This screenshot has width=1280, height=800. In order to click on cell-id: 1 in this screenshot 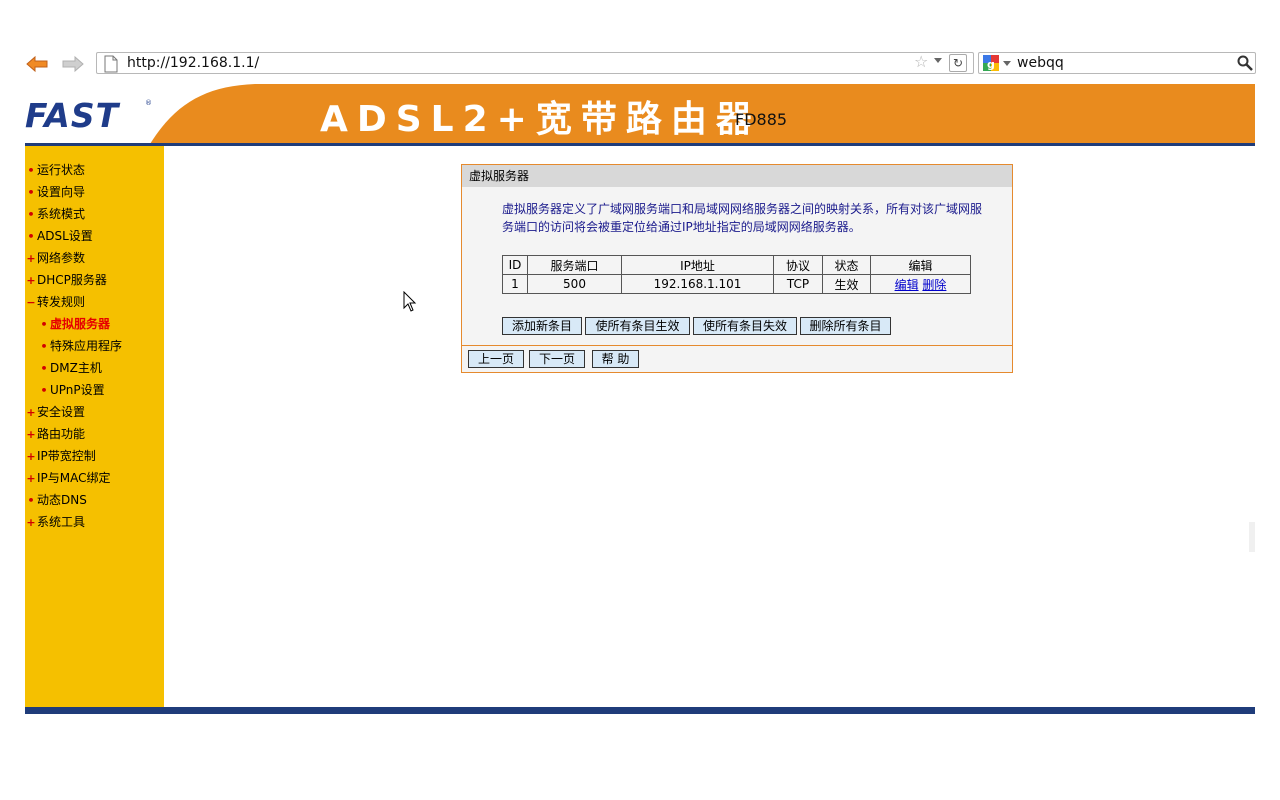, I will do `click(515, 284)`.